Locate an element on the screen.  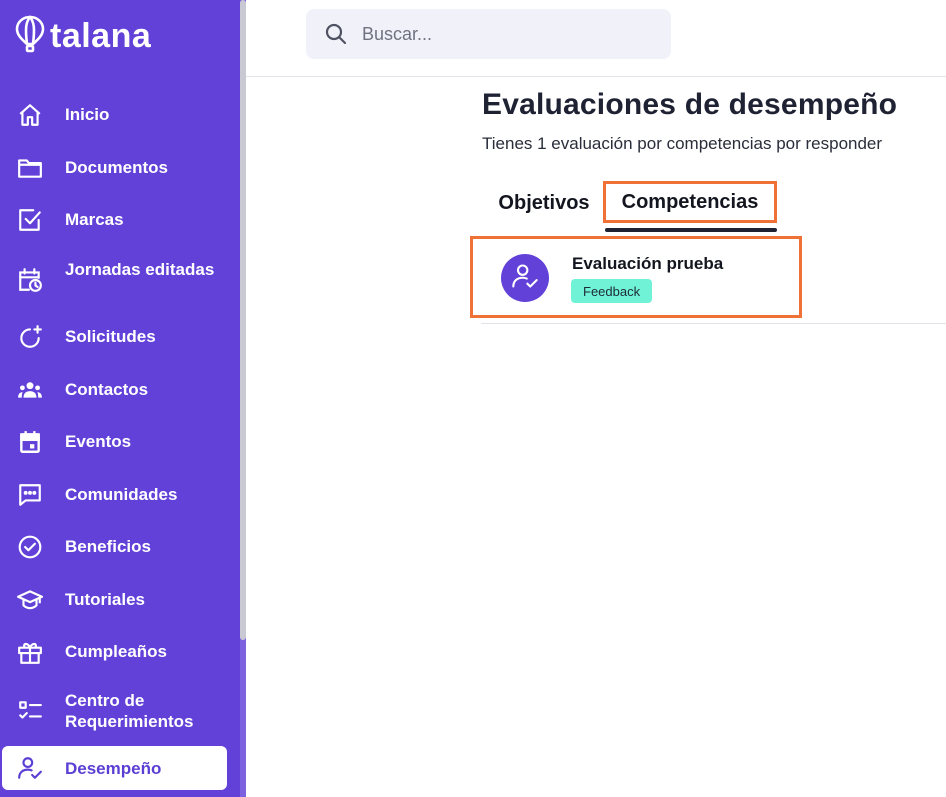
sidebar-item-comunidades: Comunidades is located at coordinates (114, 495).